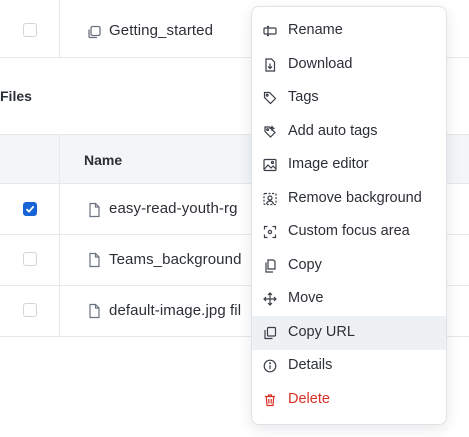  What do you see at coordinates (270, 165) in the screenshot?
I see `image-icon` at bounding box center [270, 165].